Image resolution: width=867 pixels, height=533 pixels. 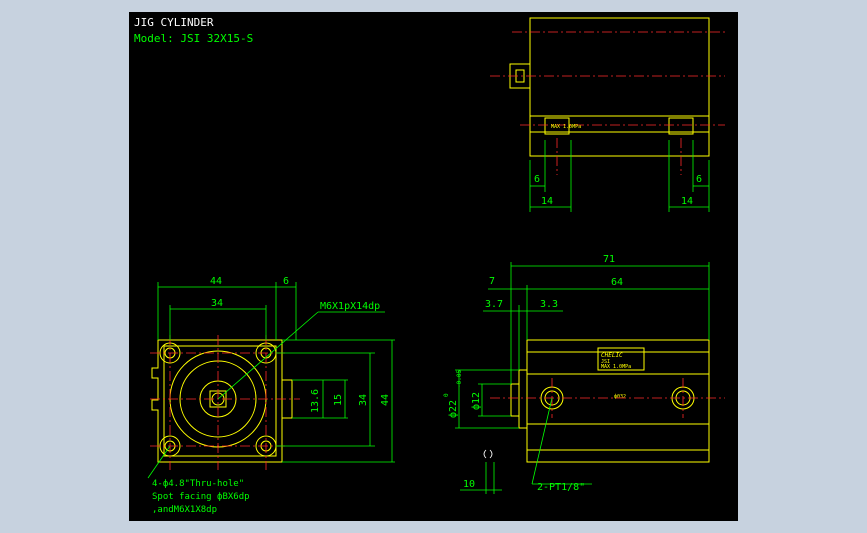 I want to click on dim-side-3-7: 3.7, so click(x=494, y=304).